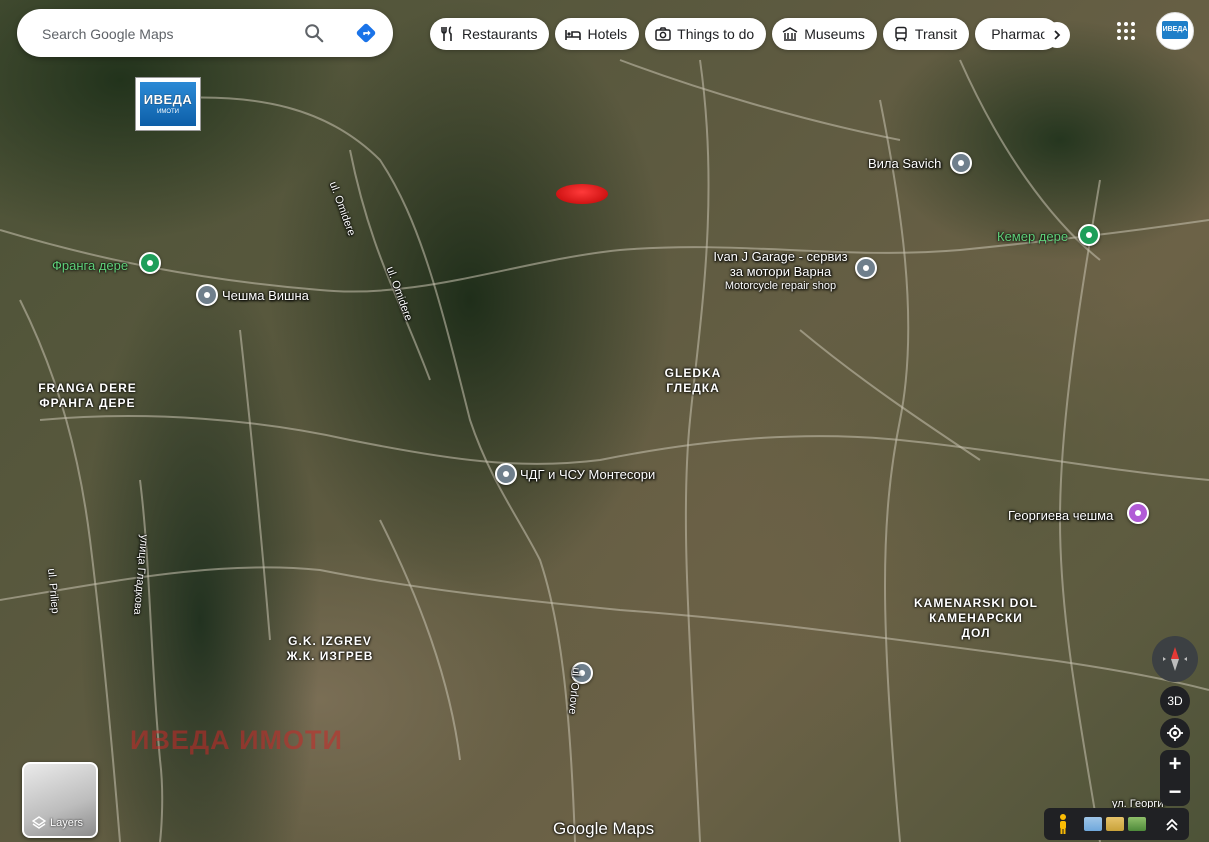  I want to click on apps-grid-icon, so click(1126, 31).